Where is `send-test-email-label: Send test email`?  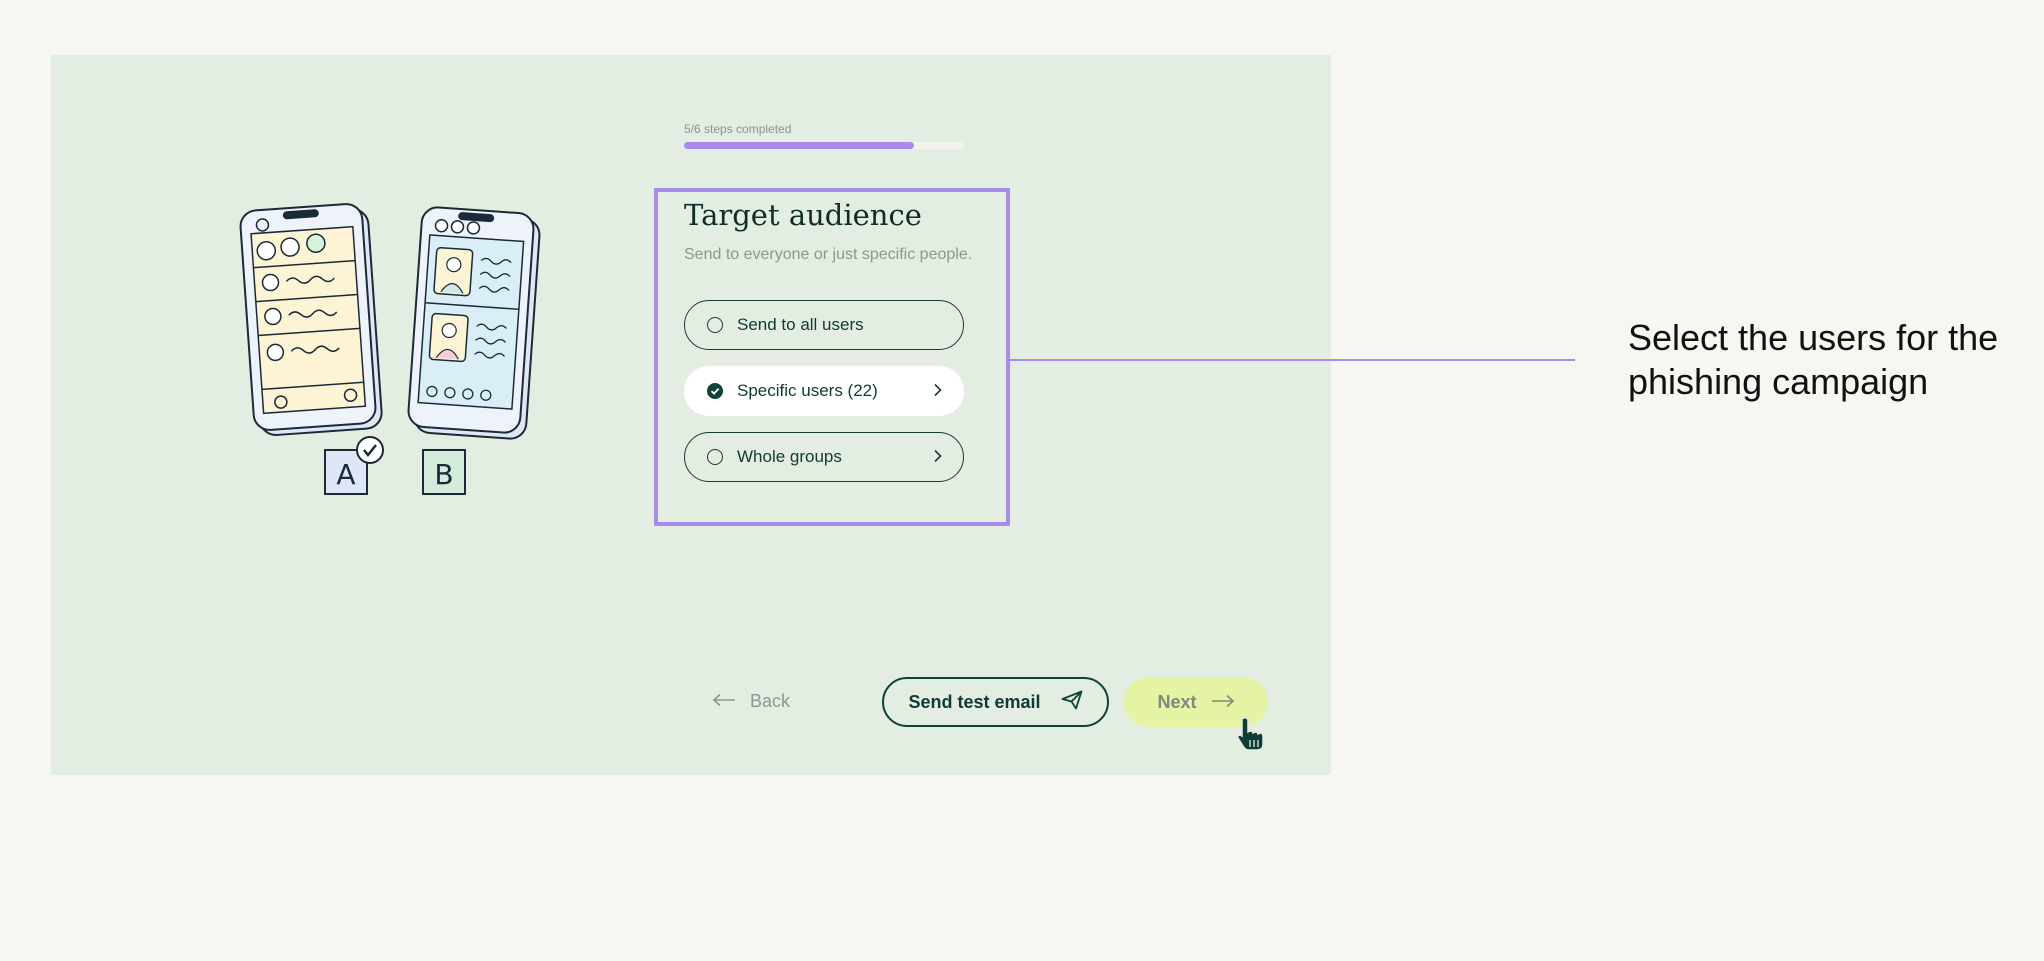 send-test-email-label: Send test email is located at coordinates (974, 701).